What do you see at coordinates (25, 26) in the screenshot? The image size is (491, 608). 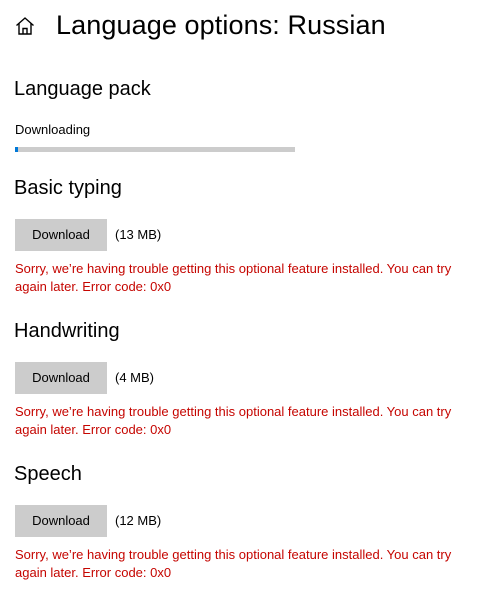 I see `home-icon` at bounding box center [25, 26].